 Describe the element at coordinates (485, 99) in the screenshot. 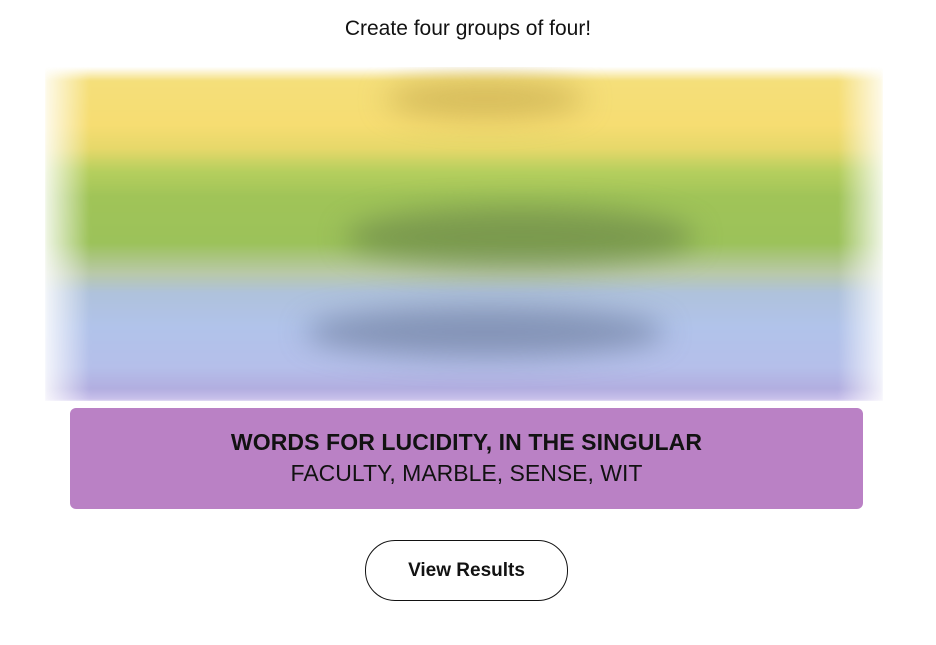

I see `blurred-yellow-text` at that location.